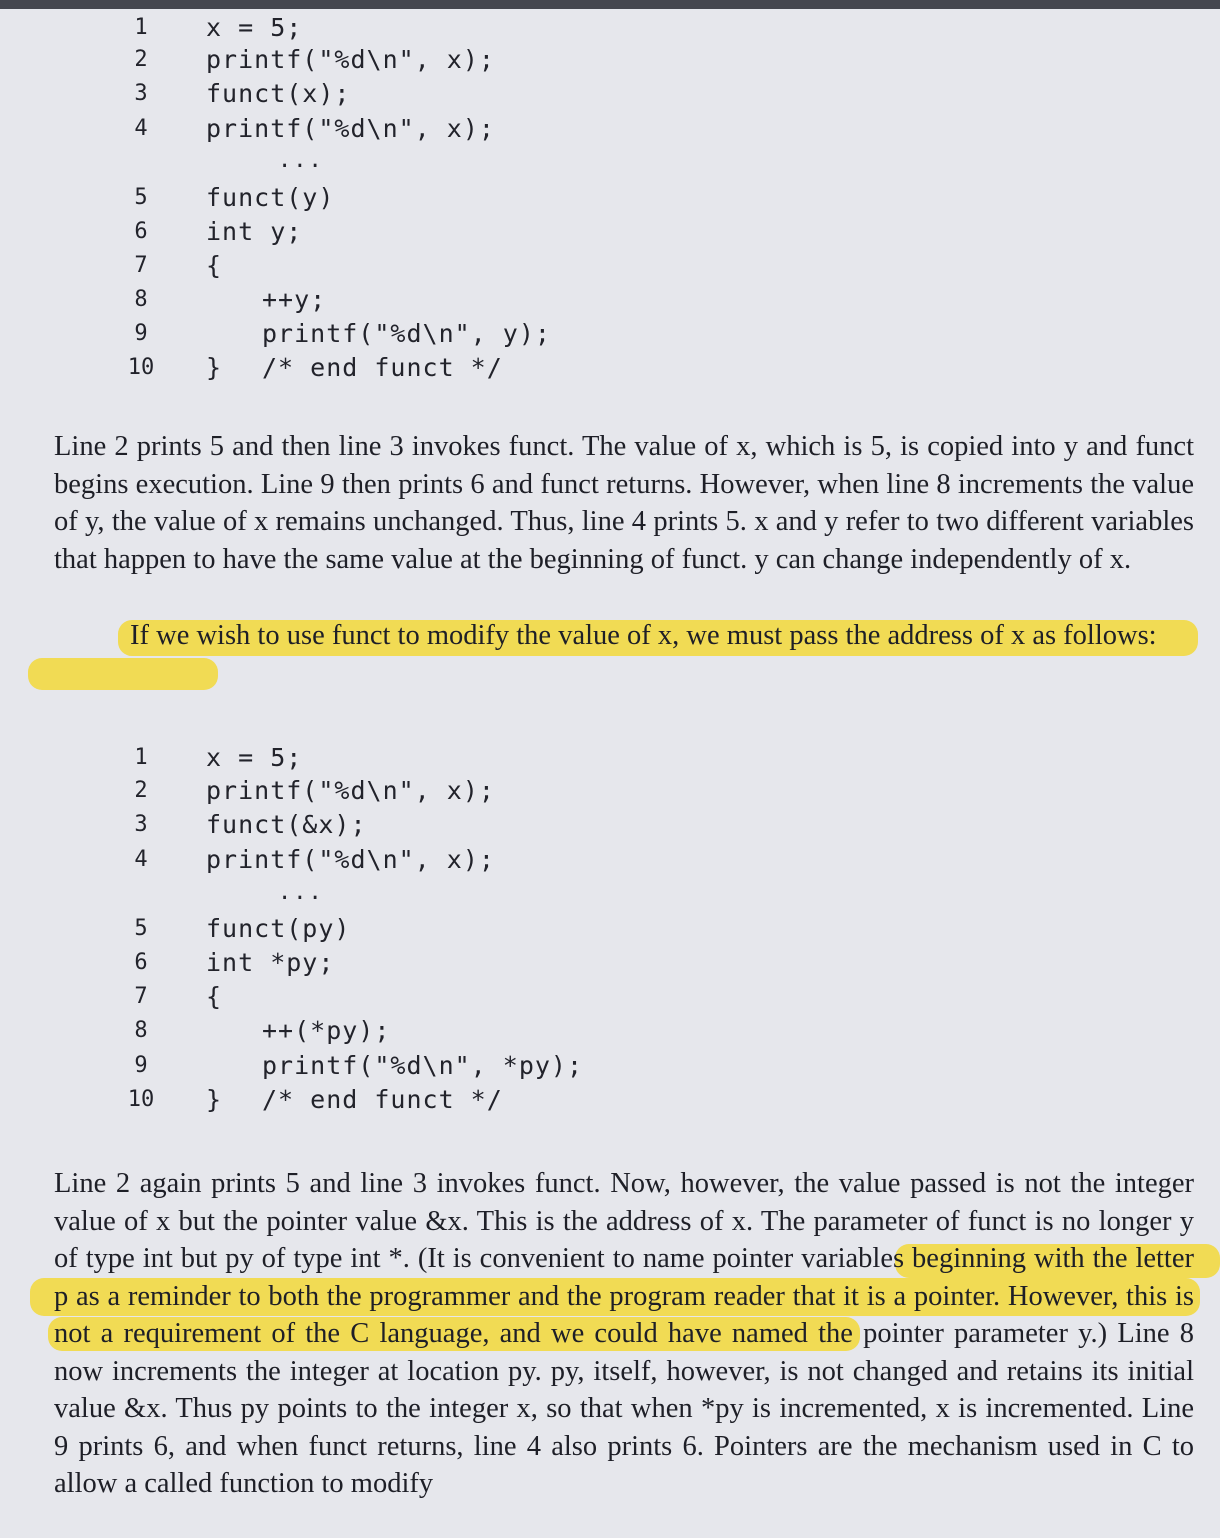 The height and width of the screenshot is (1538, 1220). What do you see at coordinates (326, 1030) in the screenshot?
I see `code-text: ++(*py);` at bounding box center [326, 1030].